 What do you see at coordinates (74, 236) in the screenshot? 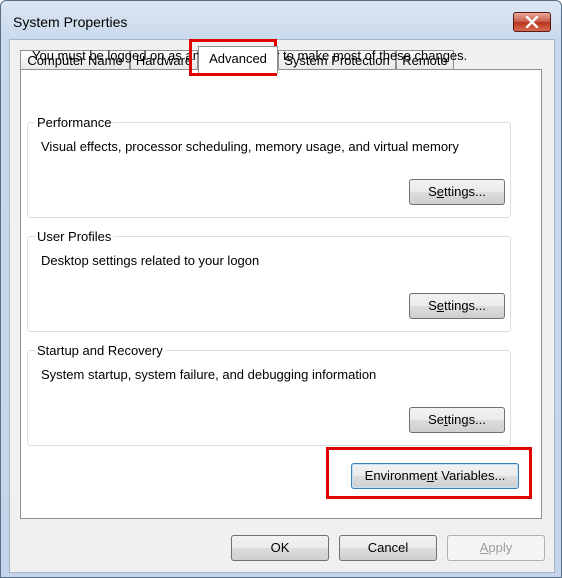
I see `user-profiles-group-label: User Profiles` at bounding box center [74, 236].